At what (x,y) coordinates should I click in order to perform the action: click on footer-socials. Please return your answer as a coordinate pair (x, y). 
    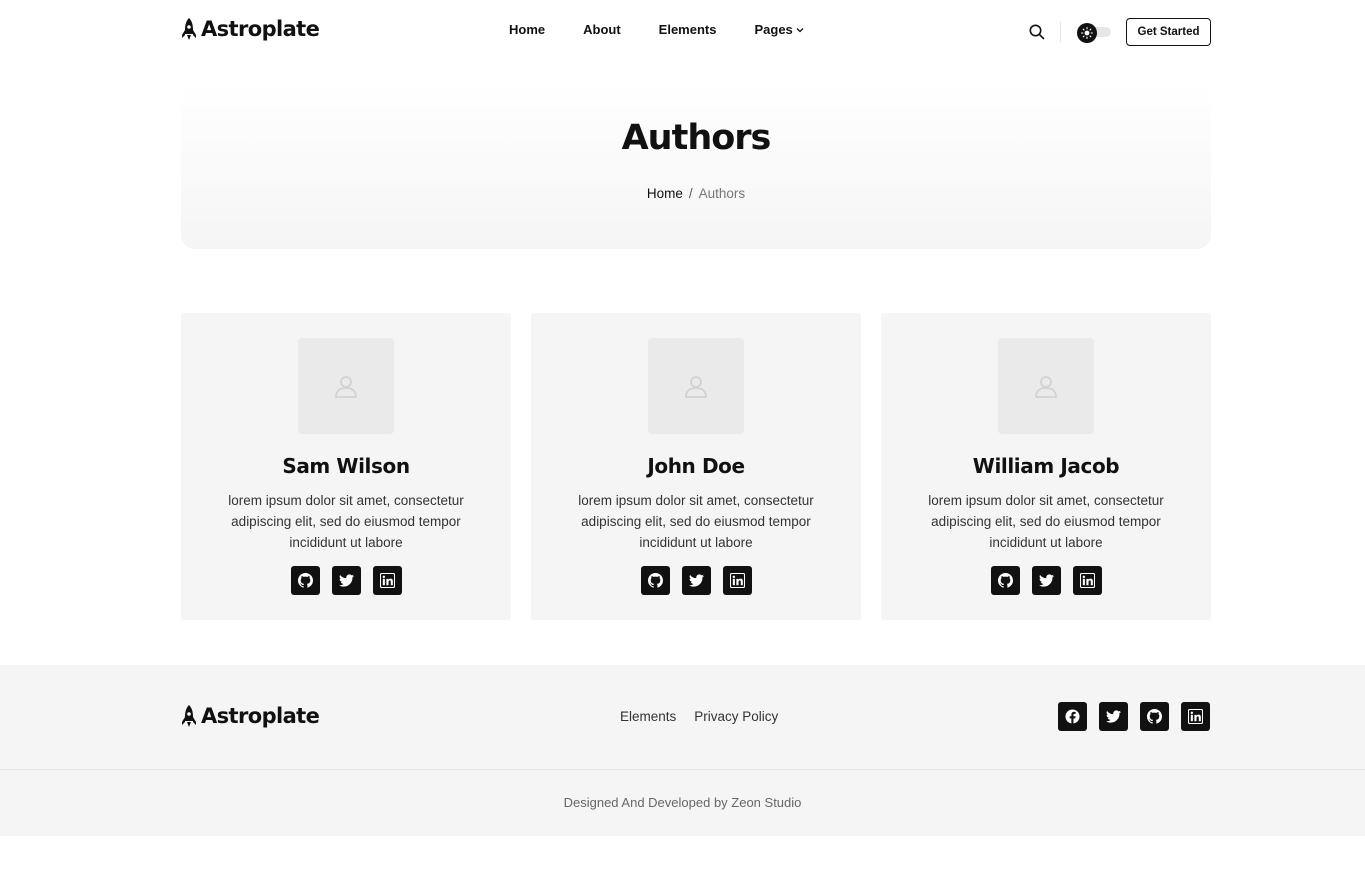
    Looking at the image, I should click on (1134, 716).